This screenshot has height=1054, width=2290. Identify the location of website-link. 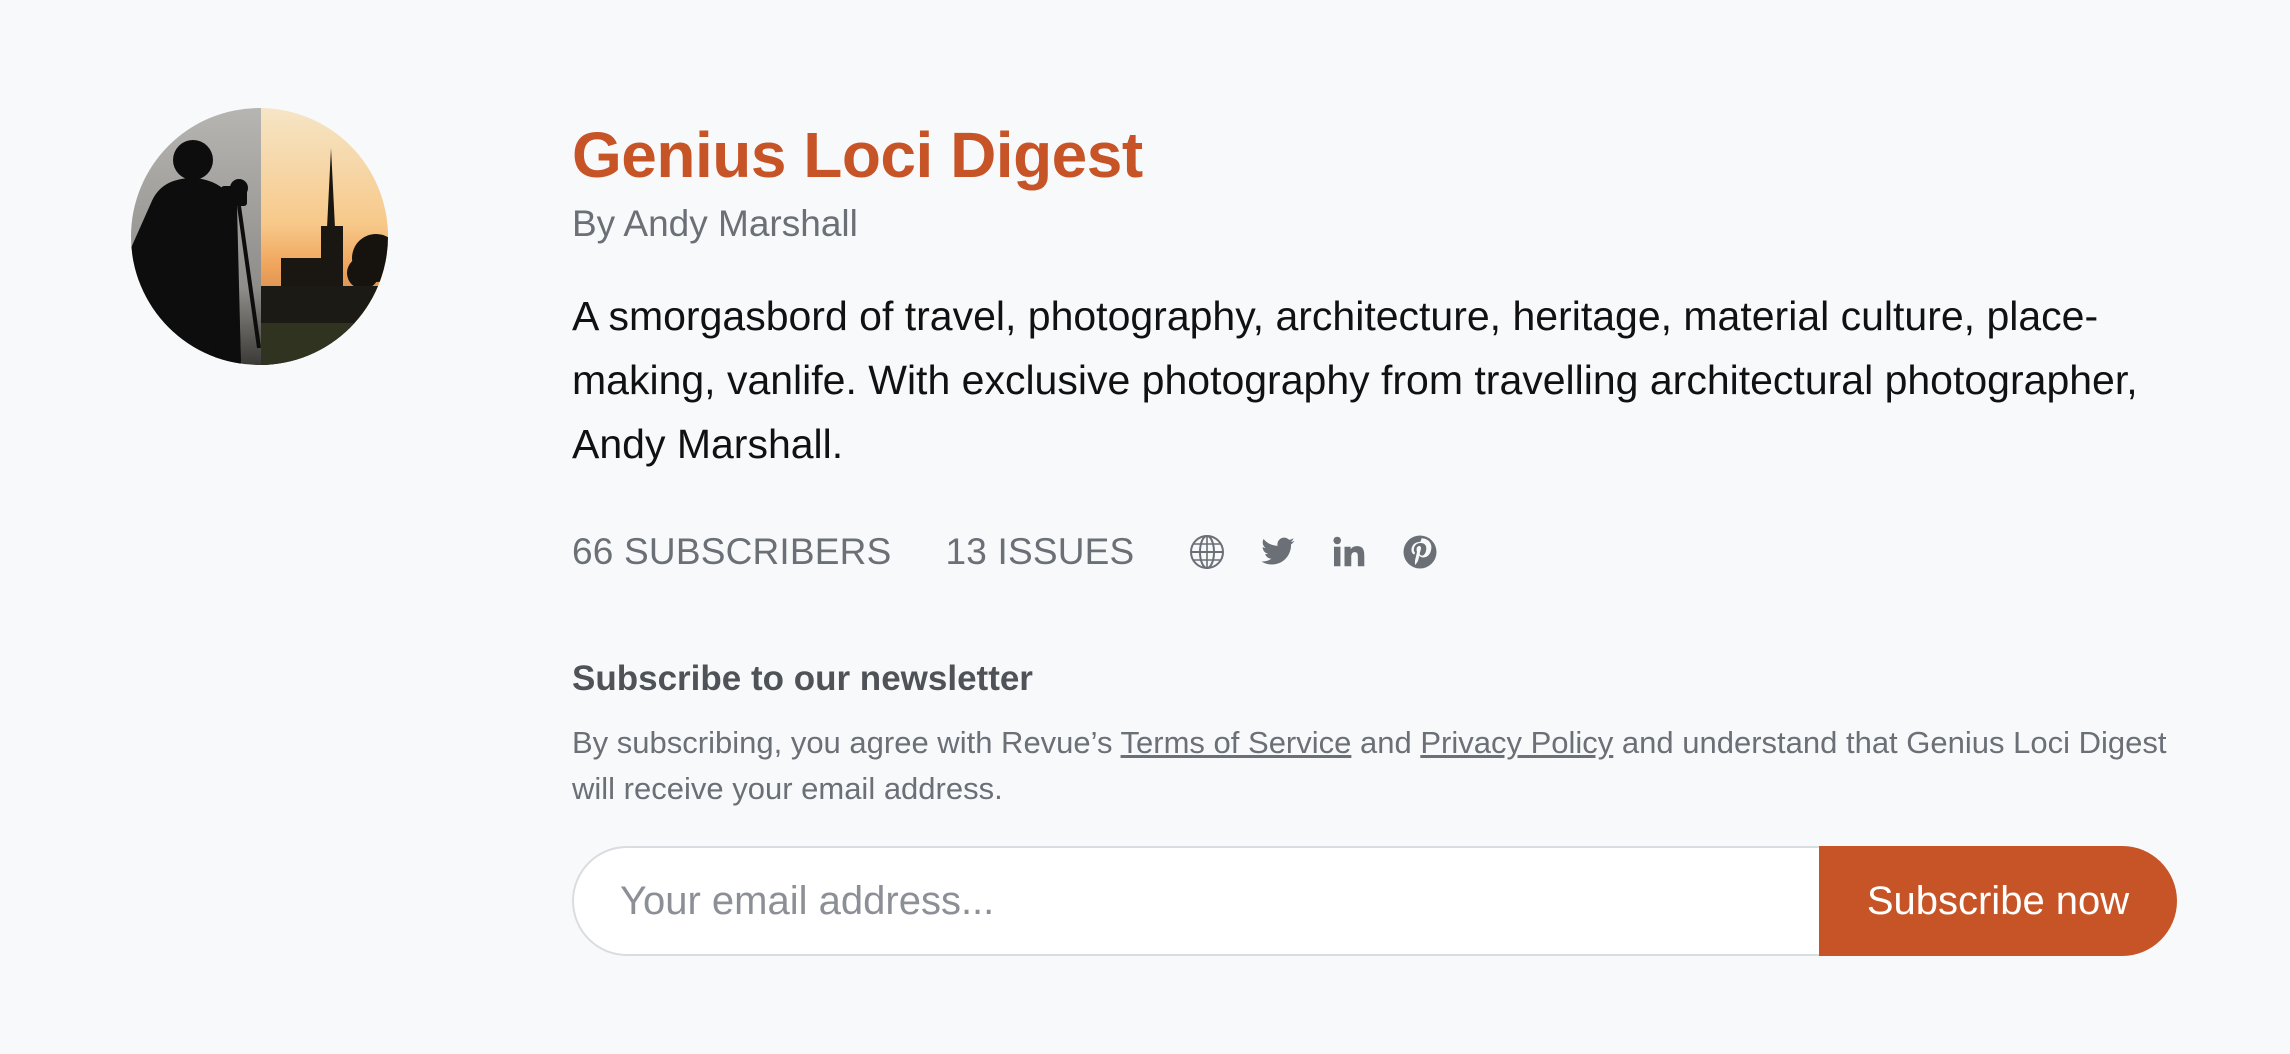
(1207, 552).